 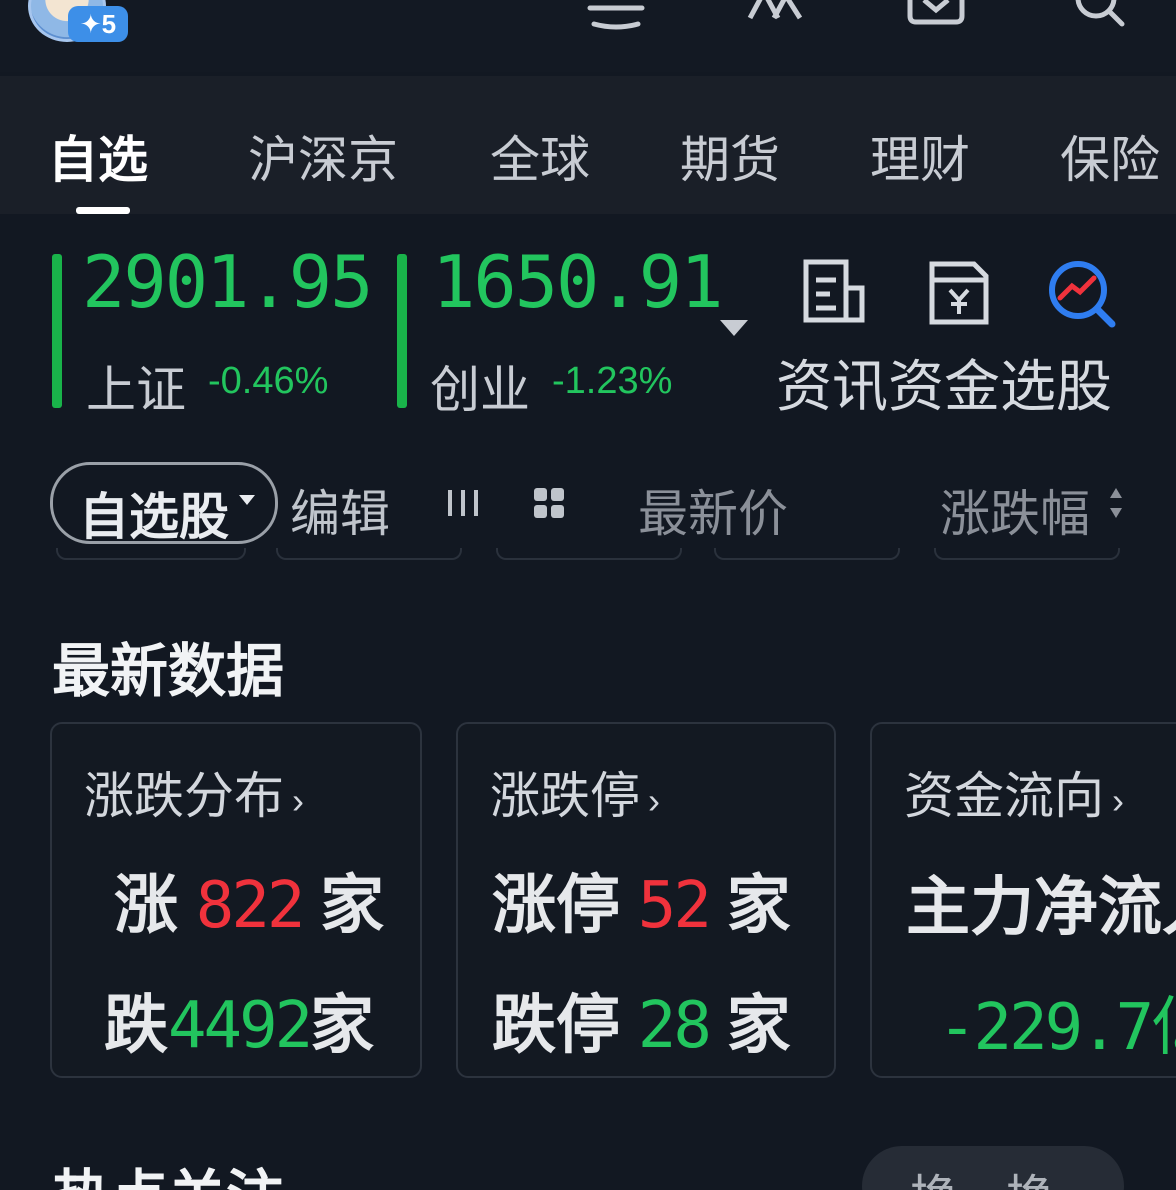 What do you see at coordinates (98, 156) in the screenshot?
I see `tab-watchlist: 自选` at bounding box center [98, 156].